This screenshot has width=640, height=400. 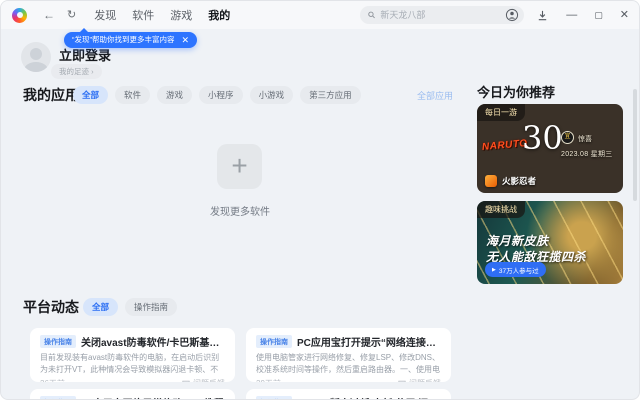 I want to click on user-account-icon, so click(x=512, y=15).